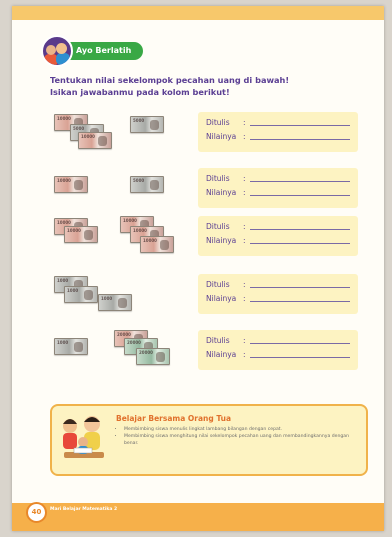  Describe the element at coordinates (104, 50) in the screenshot. I see `section-title: Ayo Berlatih` at that location.